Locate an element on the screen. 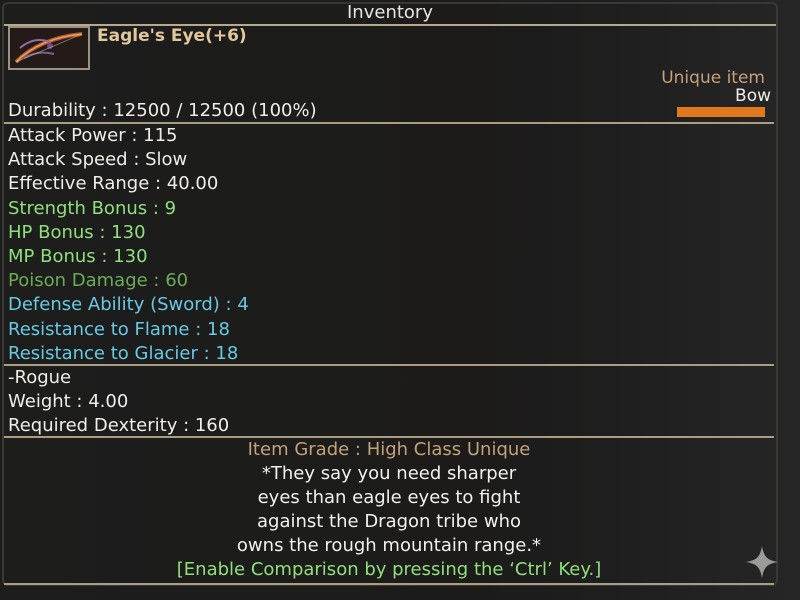  bow-icon is located at coordinates (49, 48).